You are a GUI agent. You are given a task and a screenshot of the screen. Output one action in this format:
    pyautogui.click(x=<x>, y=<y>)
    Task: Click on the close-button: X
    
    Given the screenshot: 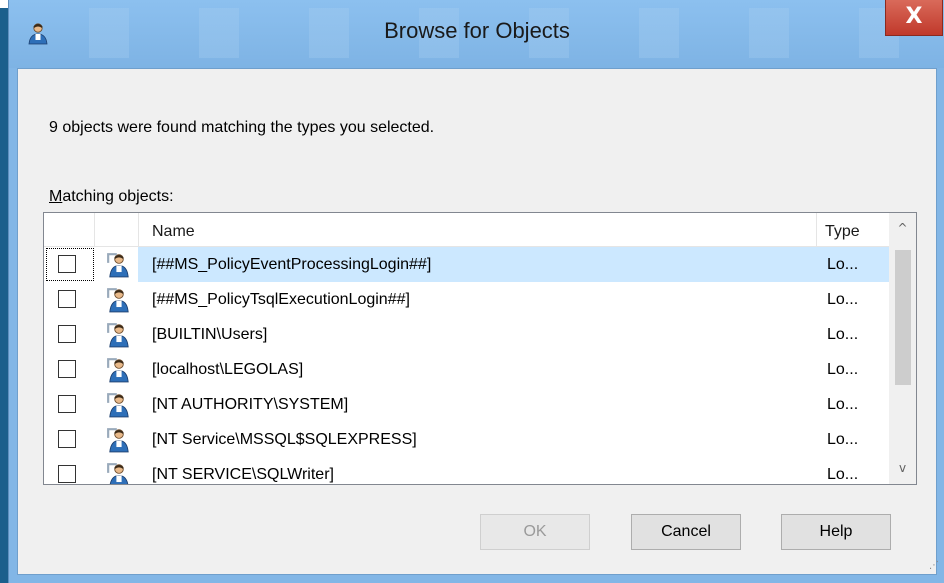 What is the action you would take?
    pyautogui.click(x=914, y=18)
    